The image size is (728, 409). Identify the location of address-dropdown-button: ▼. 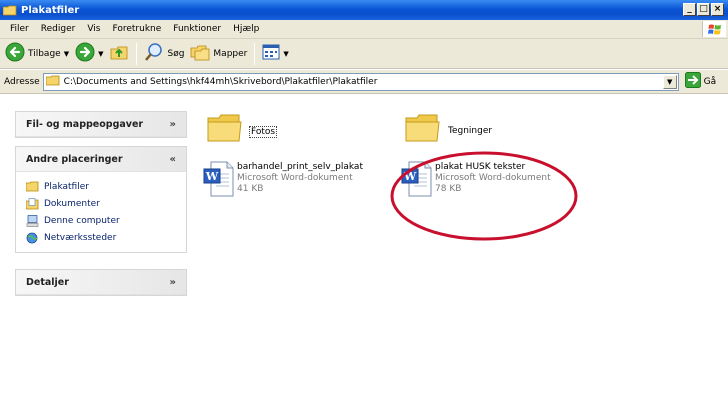
(669, 81).